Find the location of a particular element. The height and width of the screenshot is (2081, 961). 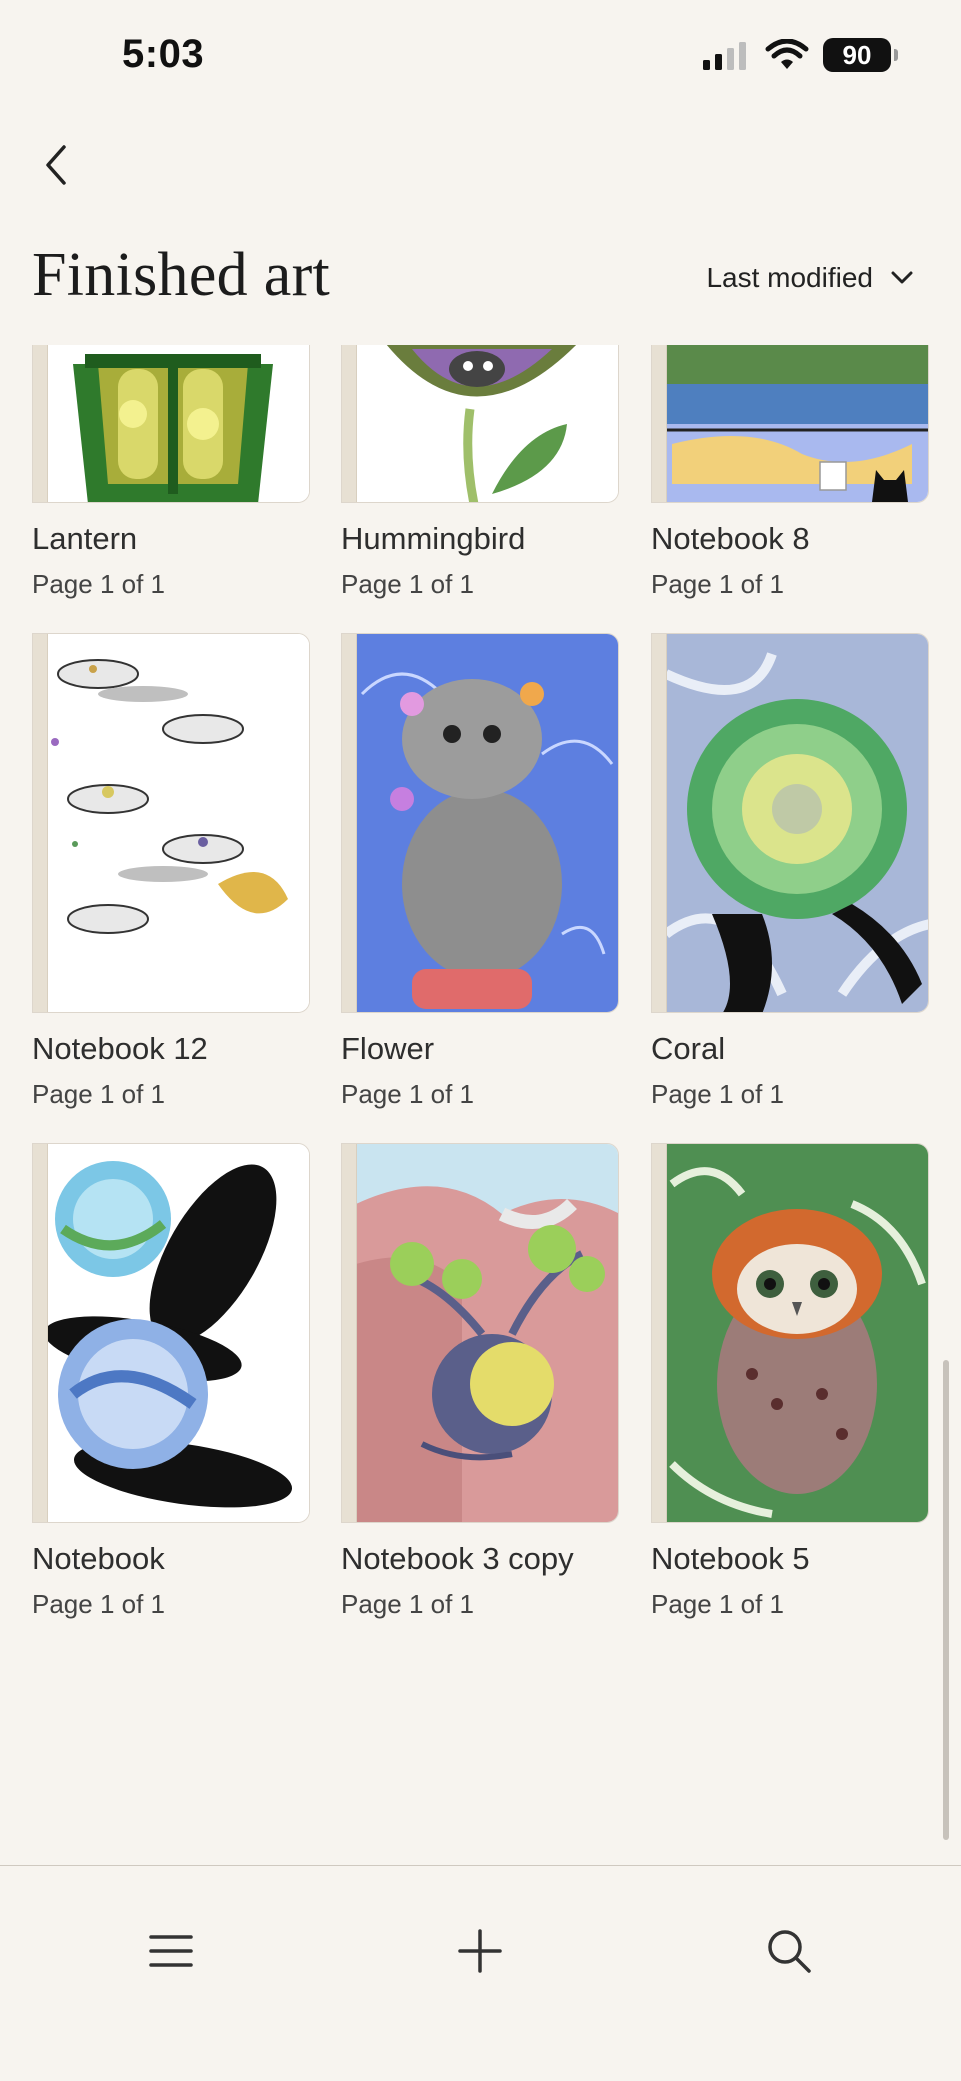

coral-artwork is located at coordinates (790, 823).